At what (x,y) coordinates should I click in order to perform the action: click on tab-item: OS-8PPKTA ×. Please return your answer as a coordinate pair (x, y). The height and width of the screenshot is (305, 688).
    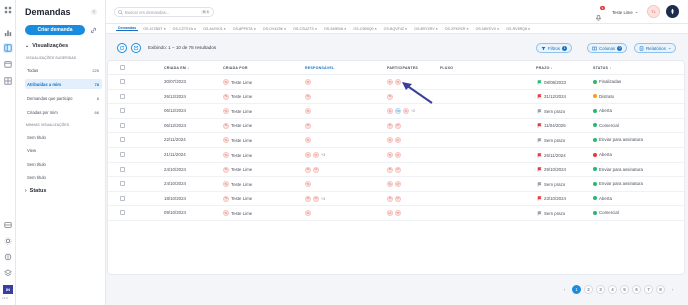
    Looking at the image, I should click on (244, 29).